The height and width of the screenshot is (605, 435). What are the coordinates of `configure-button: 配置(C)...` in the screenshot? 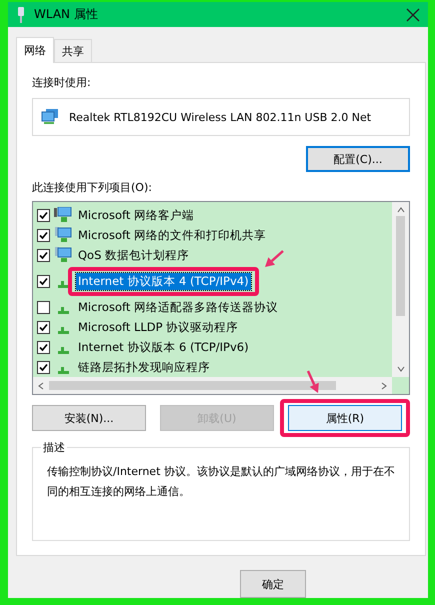 It's located at (358, 159).